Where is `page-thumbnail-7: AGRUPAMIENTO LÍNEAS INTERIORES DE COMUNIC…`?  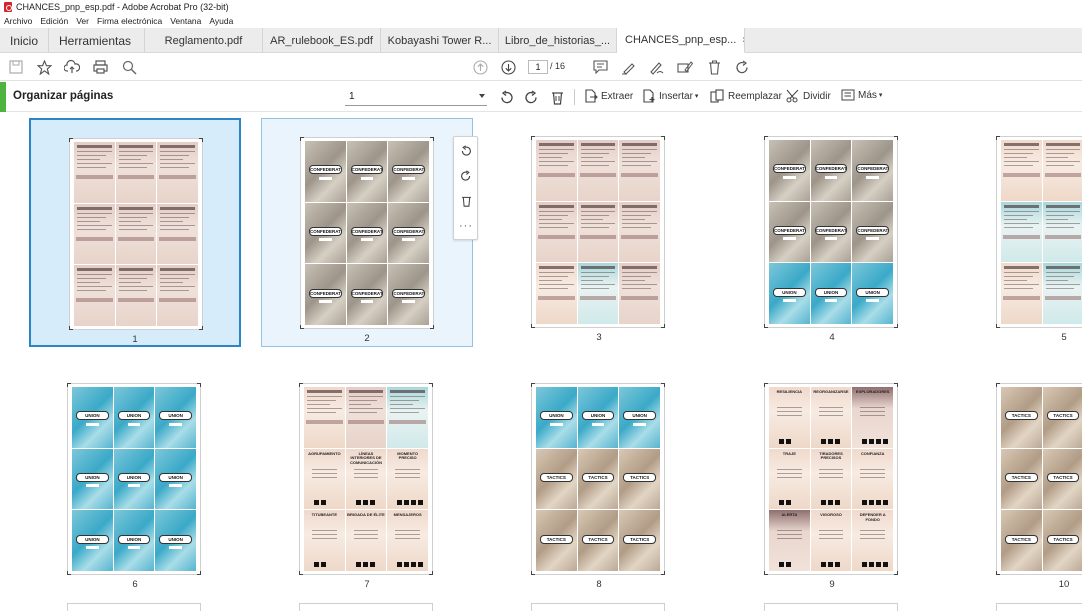 page-thumbnail-7: AGRUPAMIENTO LÍNEAS INTERIORES DE COMUNIC… is located at coordinates (367, 479).